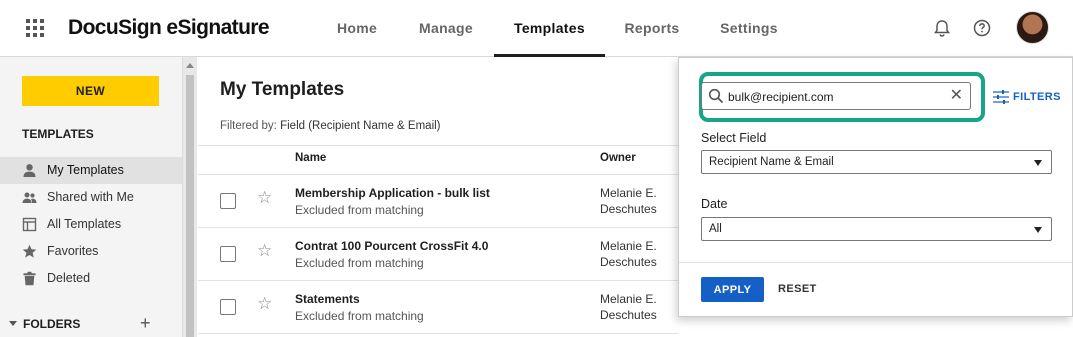  What do you see at coordinates (310, 158) in the screenshot?
I see `column-header-name: Name` at bounding box center [310, 158].